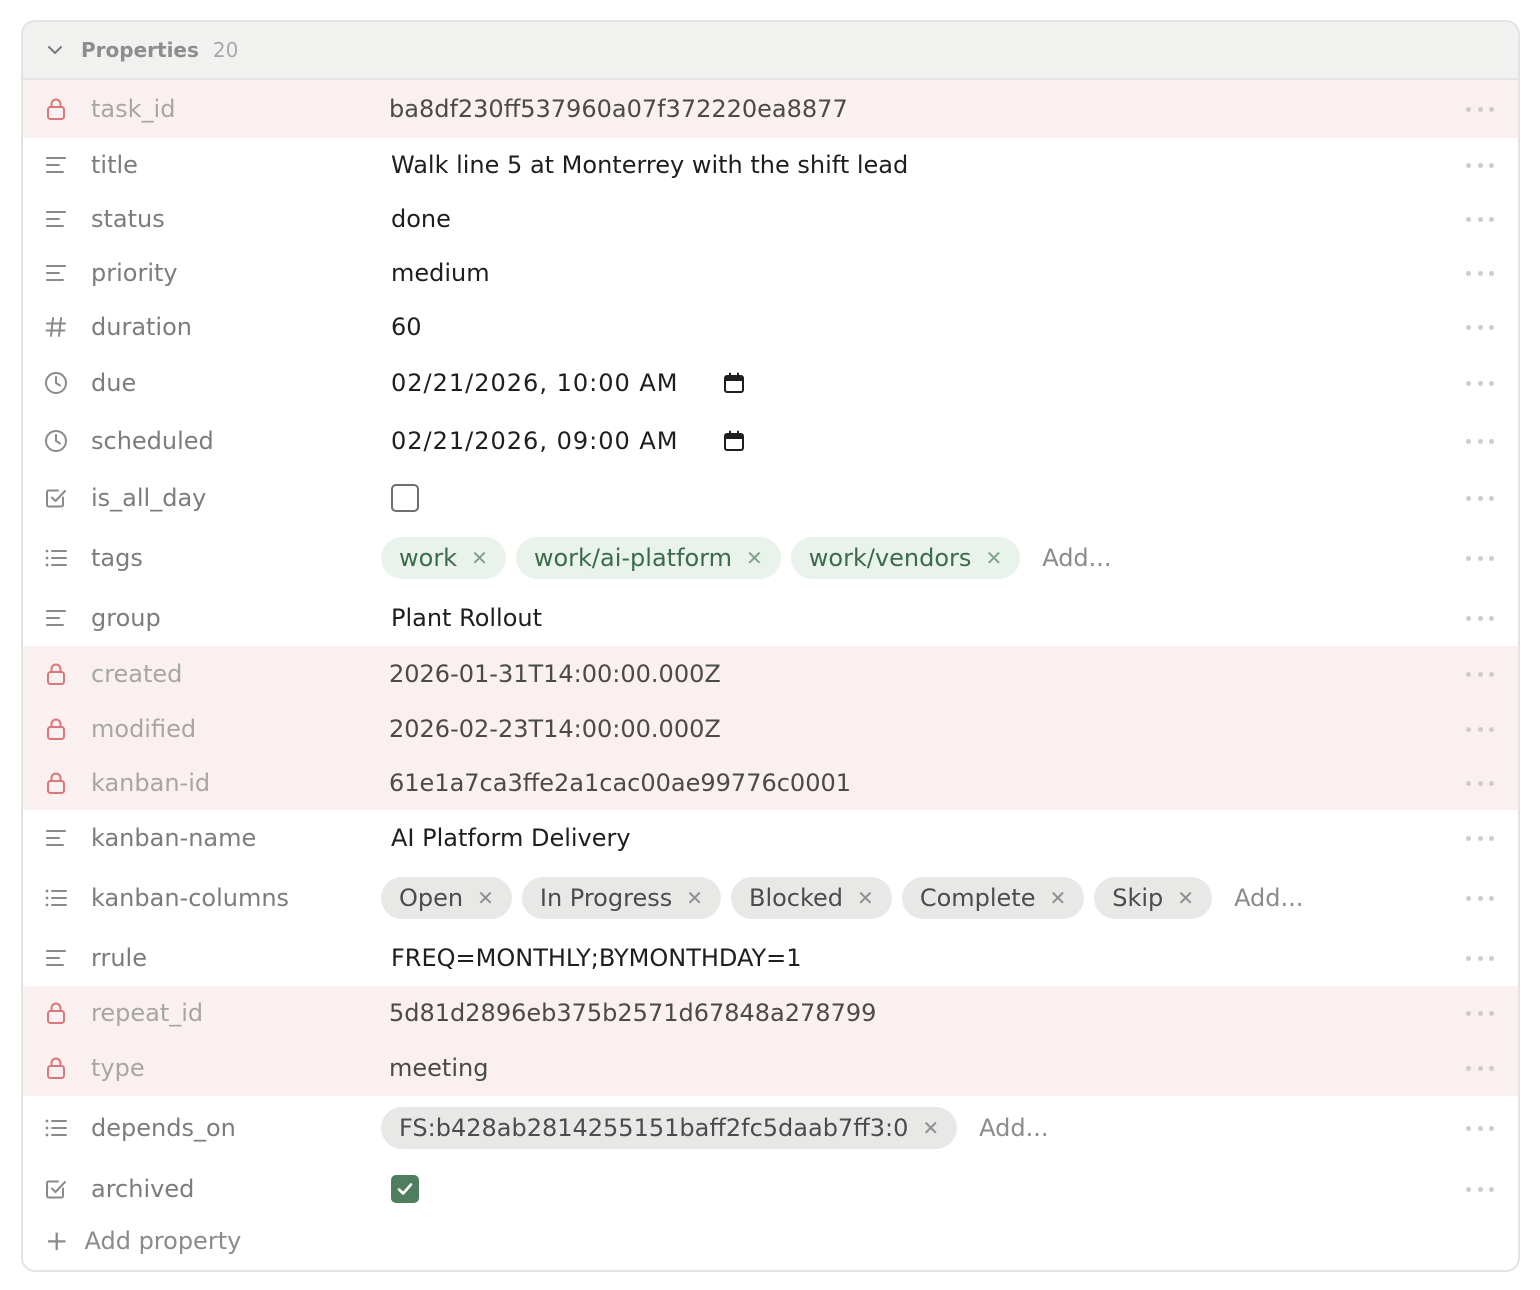 The image size is (1540, 1290). Describe the element at coordinates (770, 674) in the screenshot. I see `property-row-created: created 2026-01-31T14:00:00.000Z` at that location.